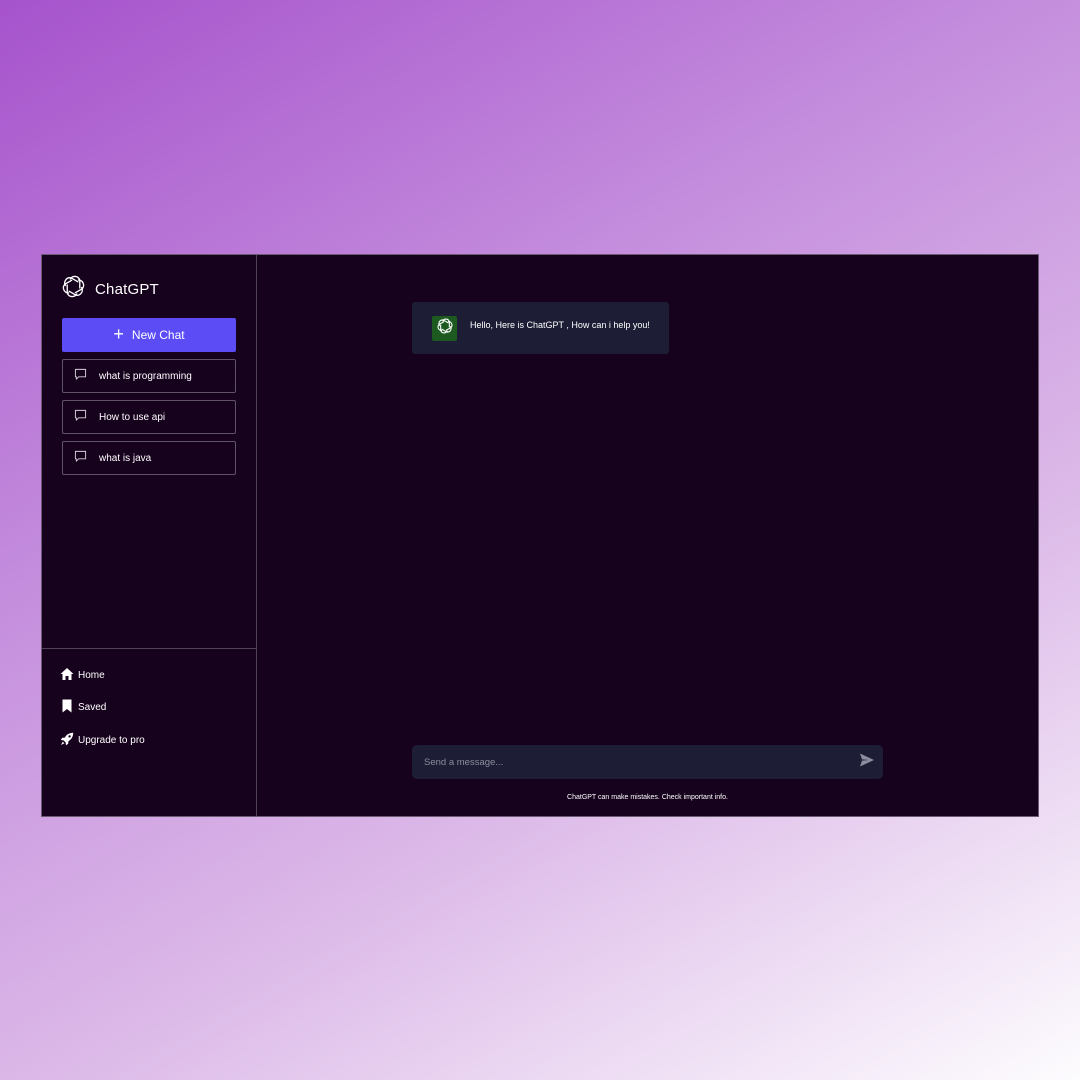 Image resolution: width=1080 pixels, height=1080 pixels. Describe the element at coordinates (145, 376) in the screenshot. I see `history-item-label: what is programming` at that location.